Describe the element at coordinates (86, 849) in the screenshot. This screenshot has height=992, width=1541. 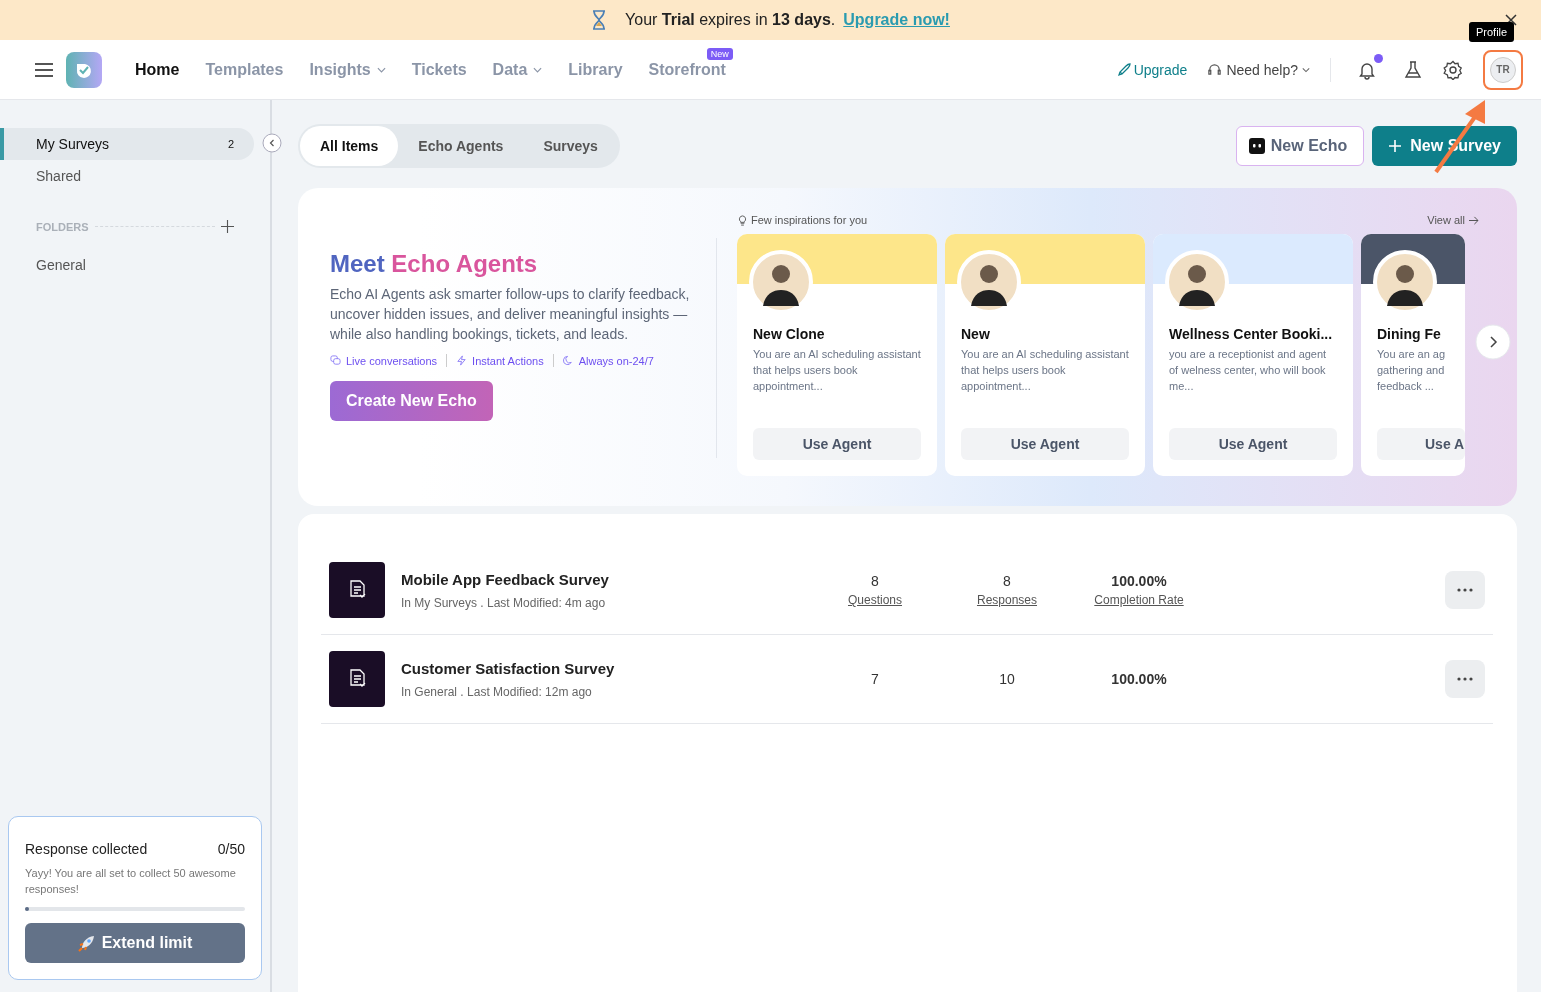
I see `usage-title: Response collected` at that location.